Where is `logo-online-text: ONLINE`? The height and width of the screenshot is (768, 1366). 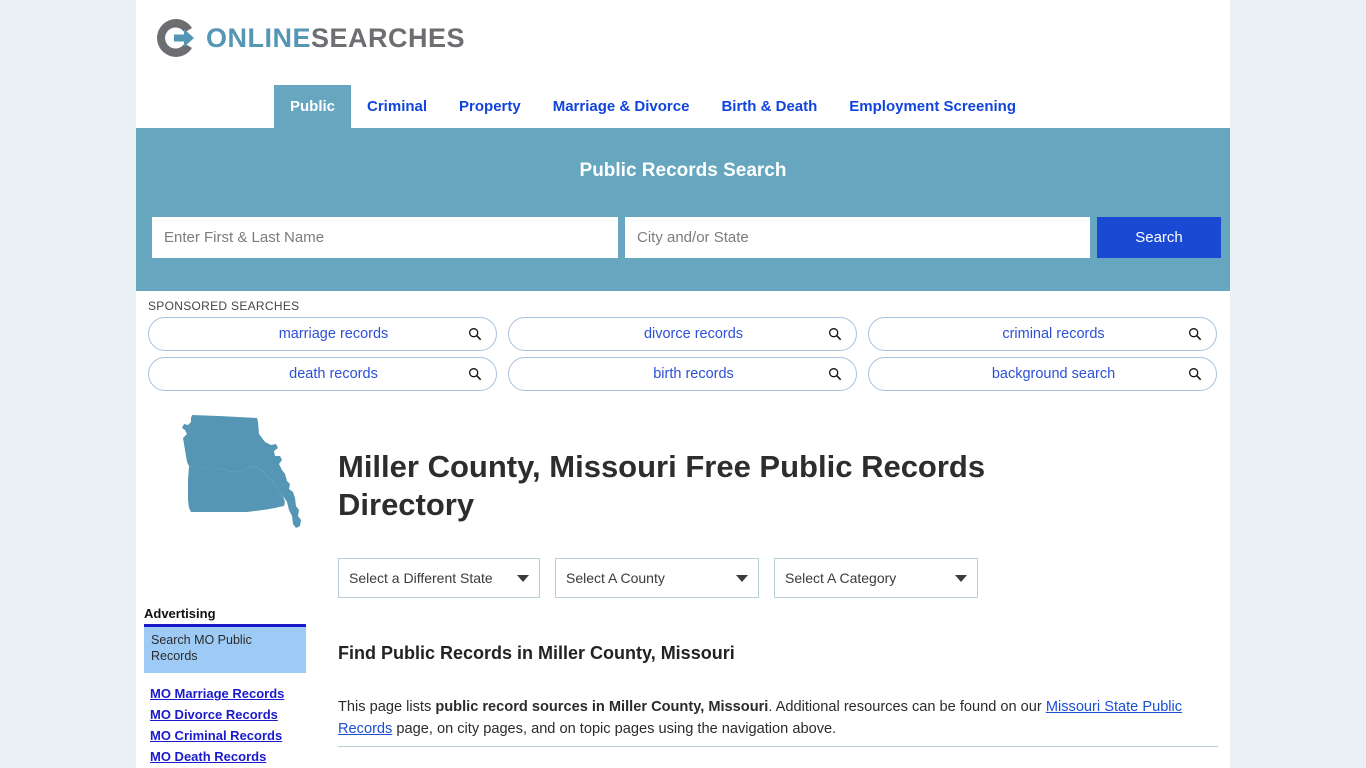
logo-online-text: ONLINE is located at coordinates (259, 38).